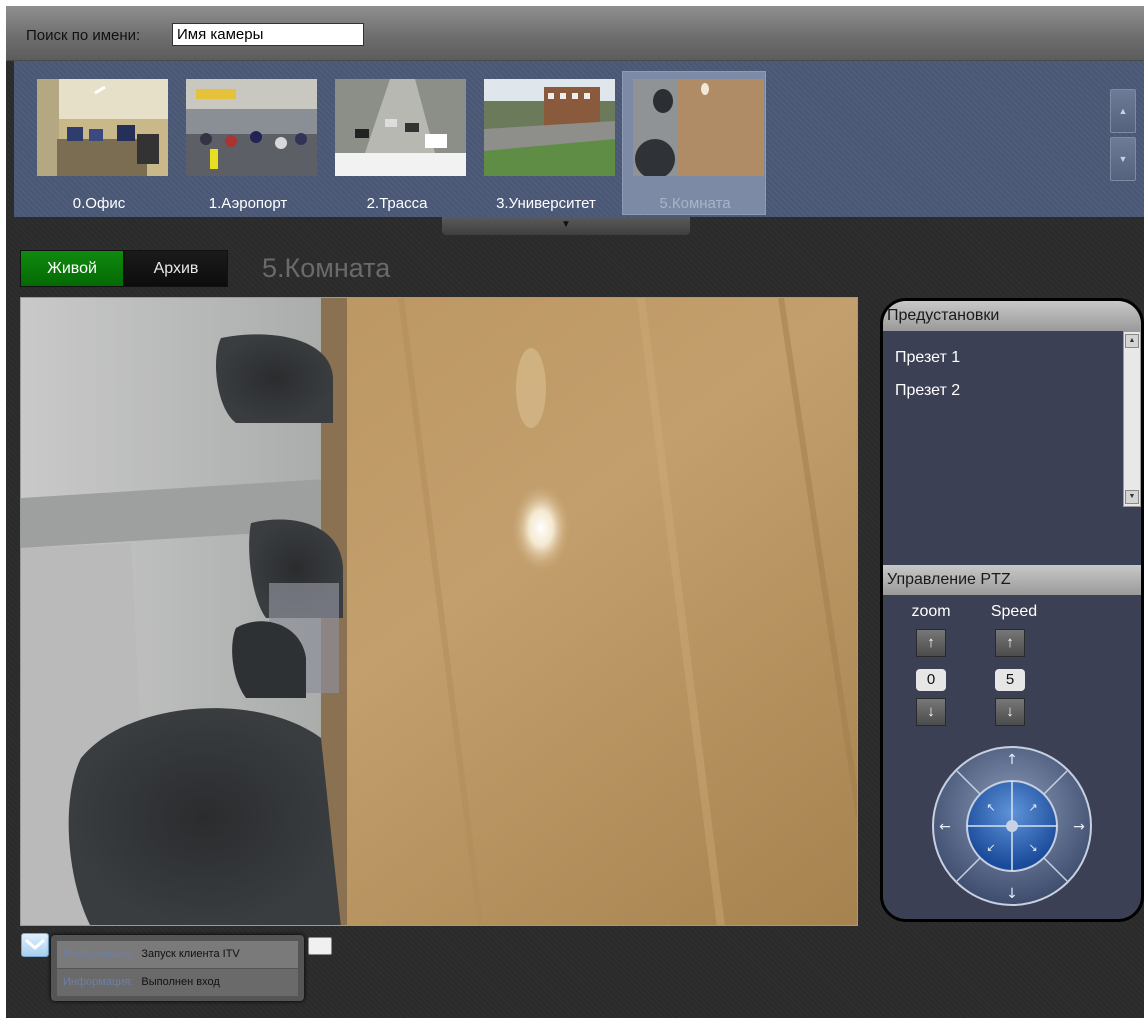 The image size is (1144, 1020). What do you see at coordinates (1012, 826) in the screenshot?
I see `ptz-joystick: ↑ ↓ ← → ↖ ↗ ↙ ↘` at bounding box center [1012, 826].